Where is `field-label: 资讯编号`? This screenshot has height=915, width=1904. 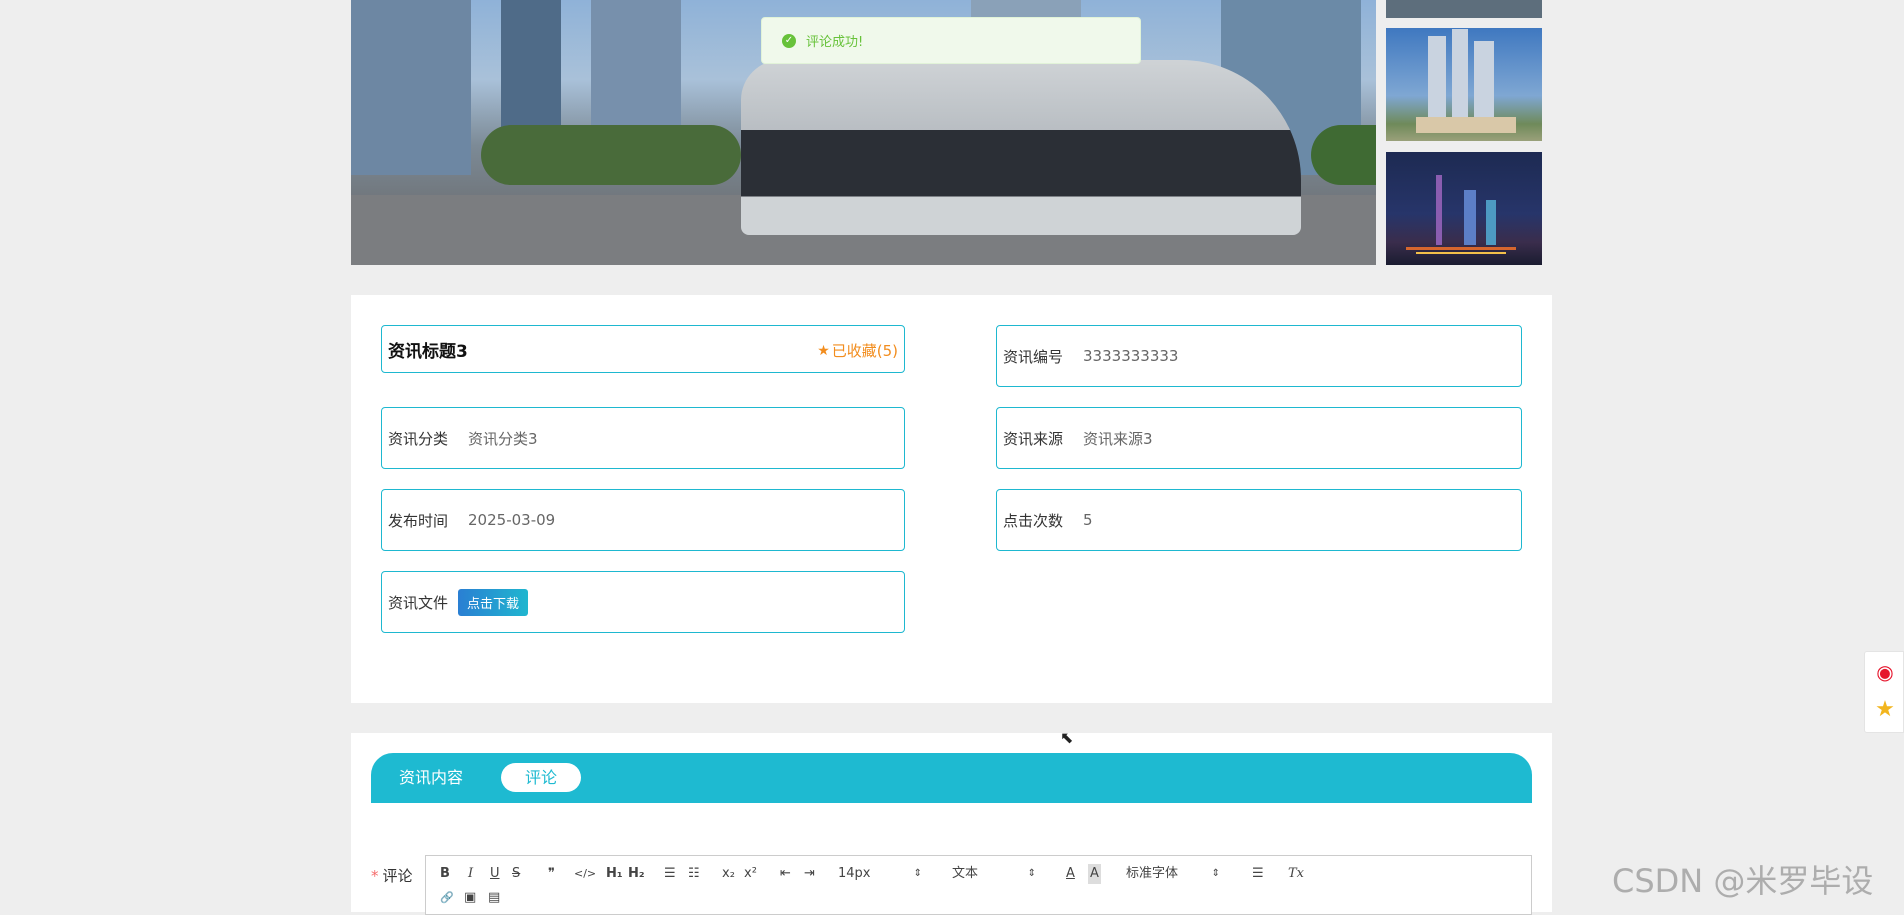 field-label: 资讯编号 is located at coordinates (1033, 356).